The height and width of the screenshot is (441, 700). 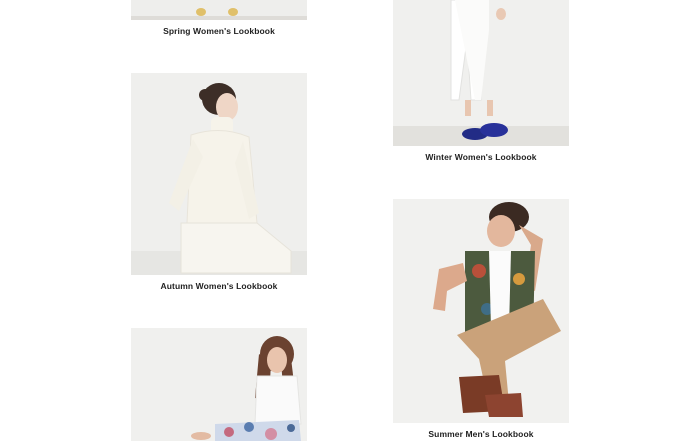 I want to click on lookbook-card-summer-men, so click(x=481, y=311).